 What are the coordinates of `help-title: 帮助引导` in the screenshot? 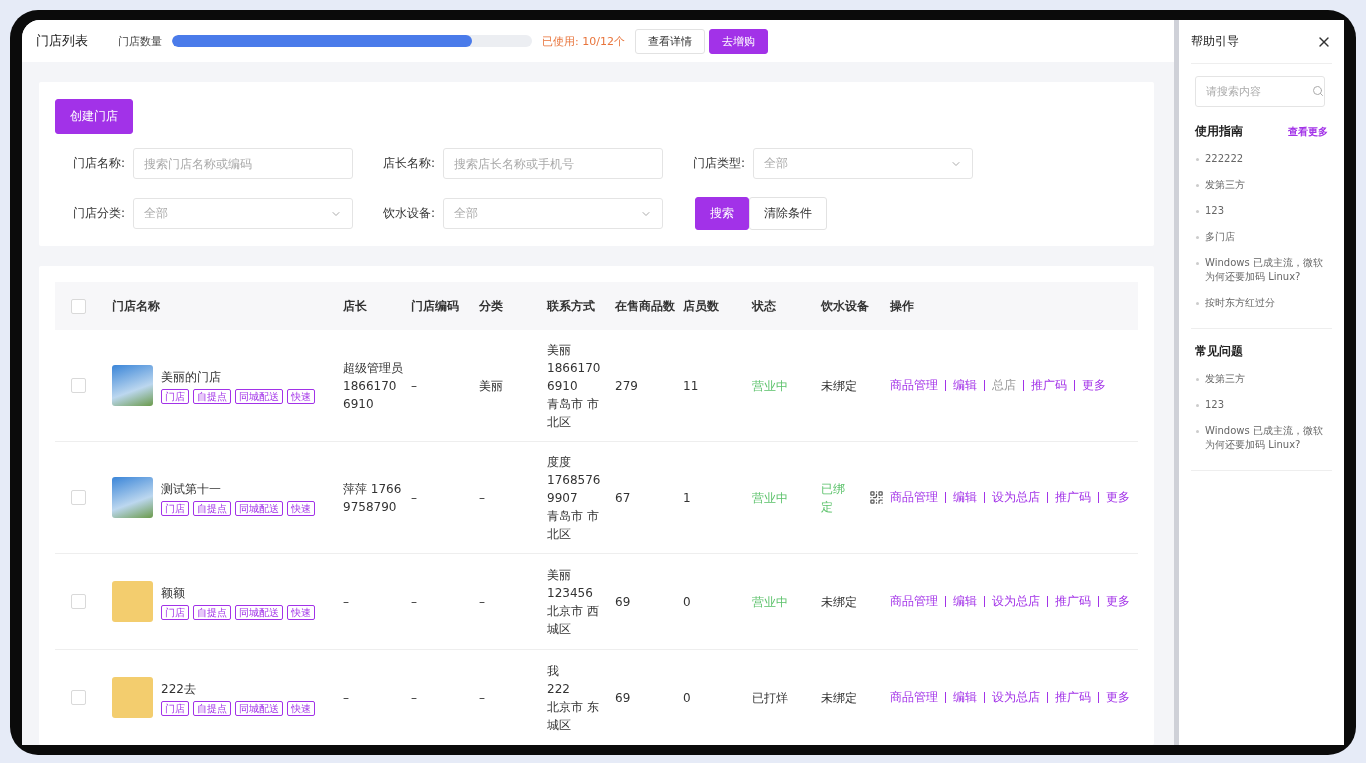 It's located at (1215, 41).